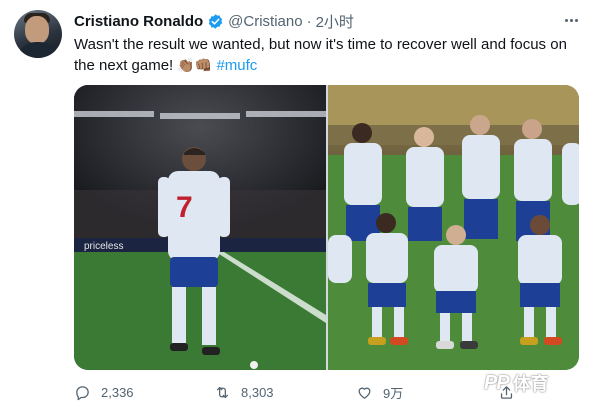 This screenshot has width=595, height=411. I want to click on reply-button: 2,336, so click(104, 392).